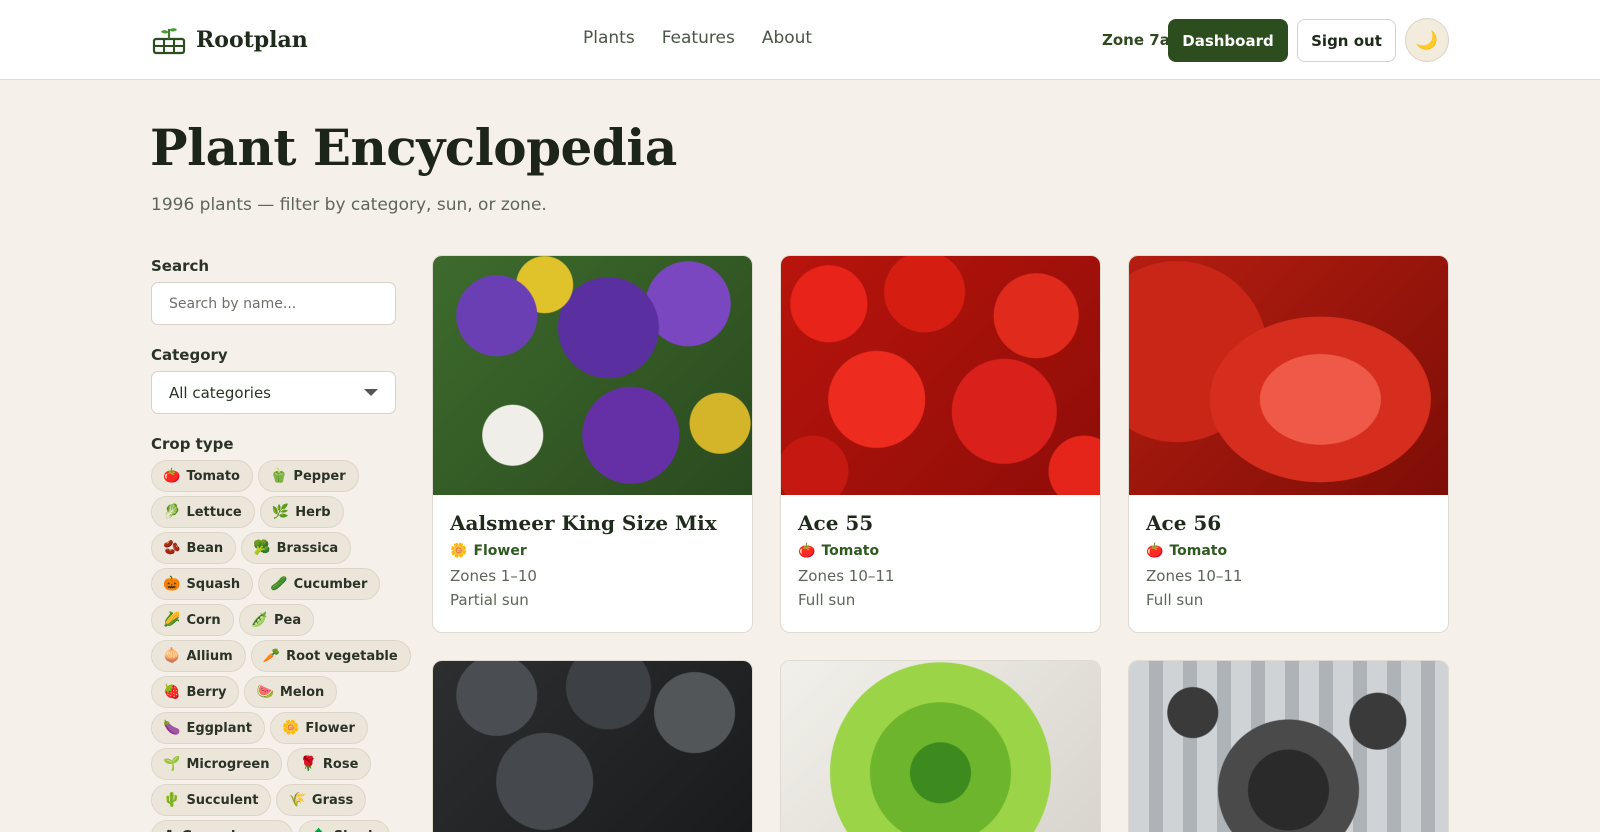 The height and width of the screenshot is (832, 1600). I want to click on crop-chip-label: Shrub, so click(356, 830).